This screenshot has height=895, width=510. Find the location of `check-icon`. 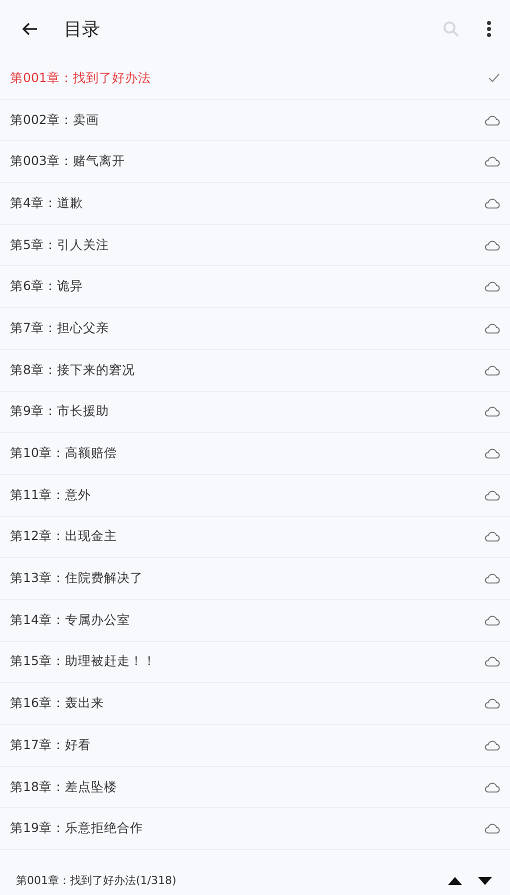

check-icon is located at coordinates (494, 78).